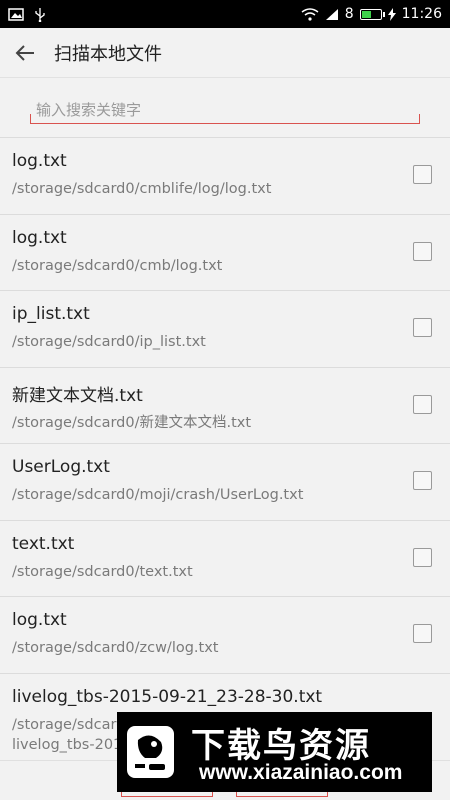  What do you see at coordinates (117, 265) in the screenshot?
I see `file-path: /storage/sdcard0/cmb/log.txt` at bounding box center [117, 265].